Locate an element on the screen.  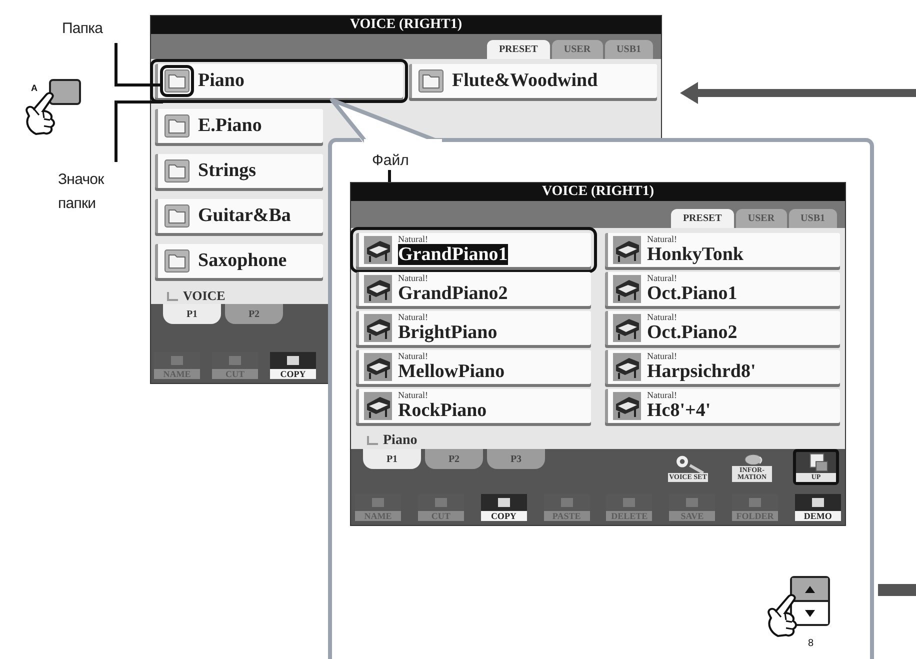
voice-name: Hc8'+4' is located at coordinates (679, 410).